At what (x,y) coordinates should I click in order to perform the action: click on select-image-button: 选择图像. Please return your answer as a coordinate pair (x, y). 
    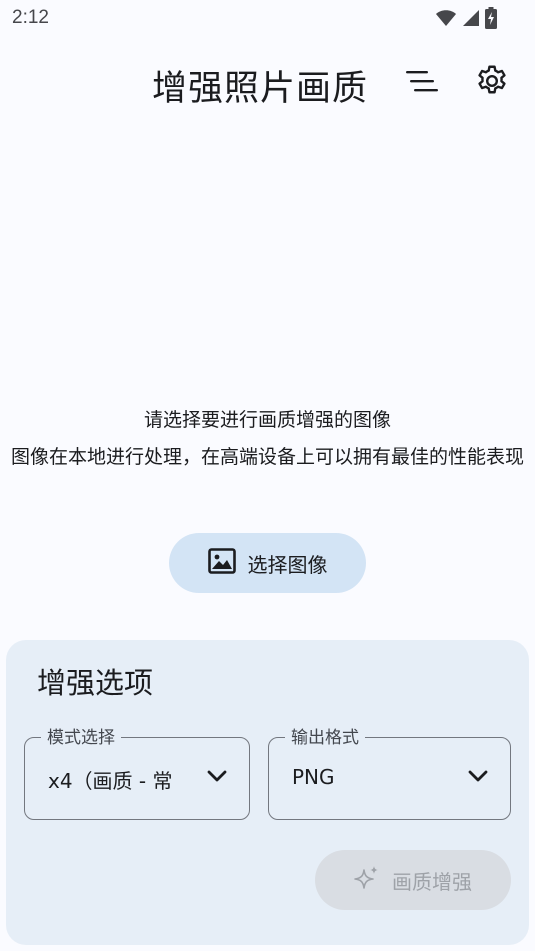
    Looking at the image, I should click on (267, 563).